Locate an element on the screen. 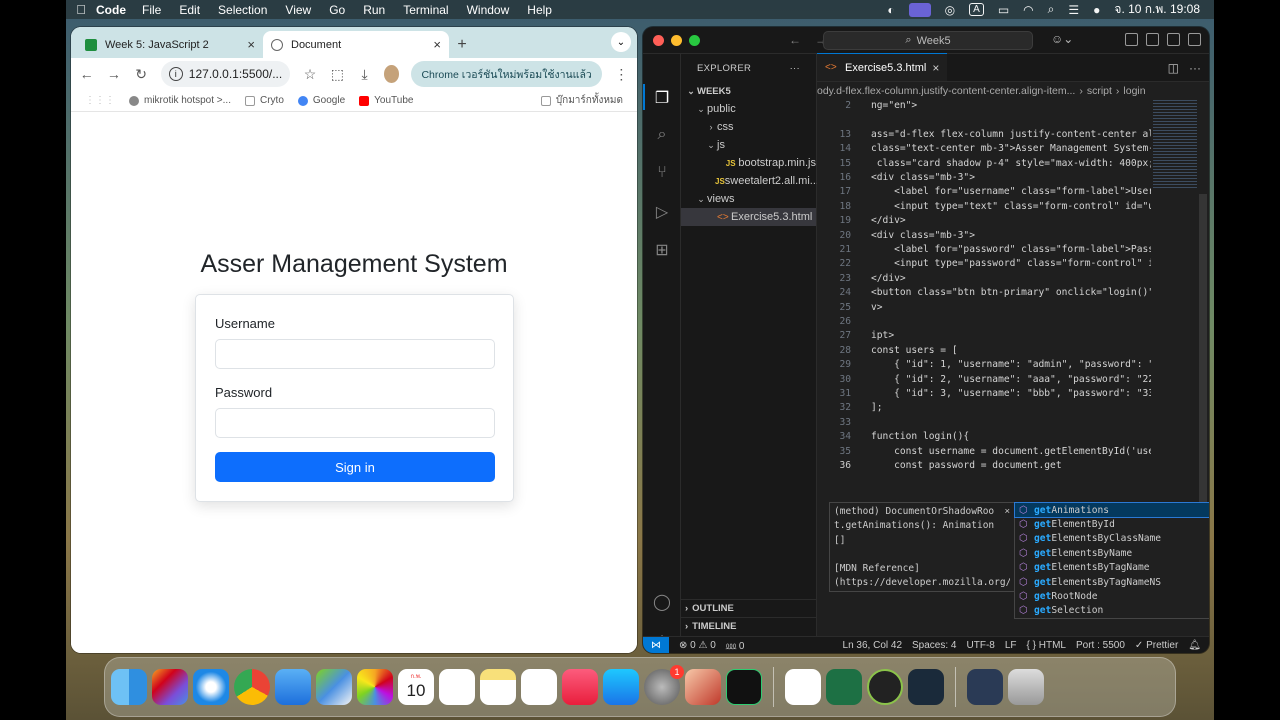 The height and width of the screenshot is (720, 1280). notifications-icon: 🔔︎ is located at coordinates (1194, 645).